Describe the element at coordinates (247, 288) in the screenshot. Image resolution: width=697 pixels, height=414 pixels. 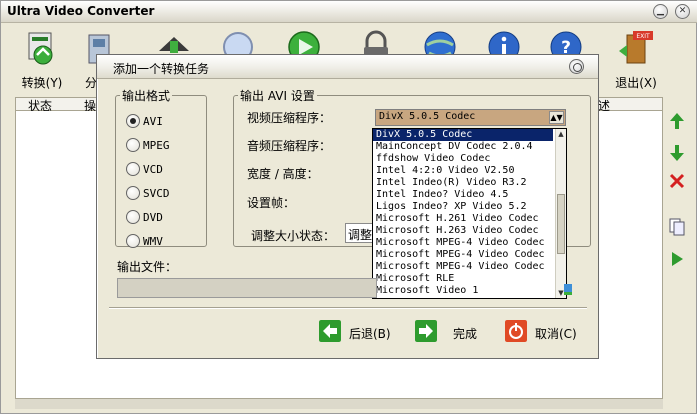
I see `output-file-input` at that location.